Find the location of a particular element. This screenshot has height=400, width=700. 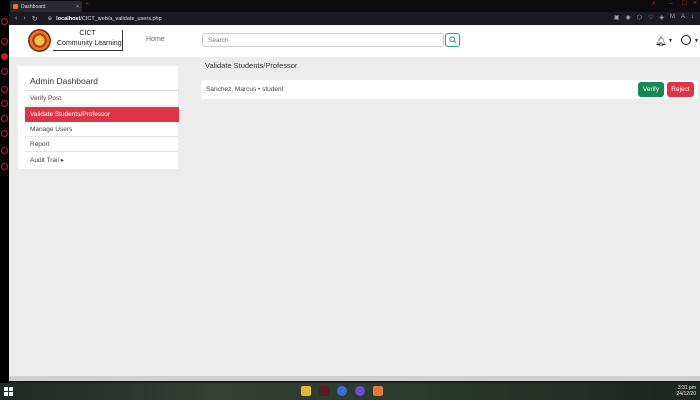

site-info-icon: ⊕ is located at coordinates (50, 19).